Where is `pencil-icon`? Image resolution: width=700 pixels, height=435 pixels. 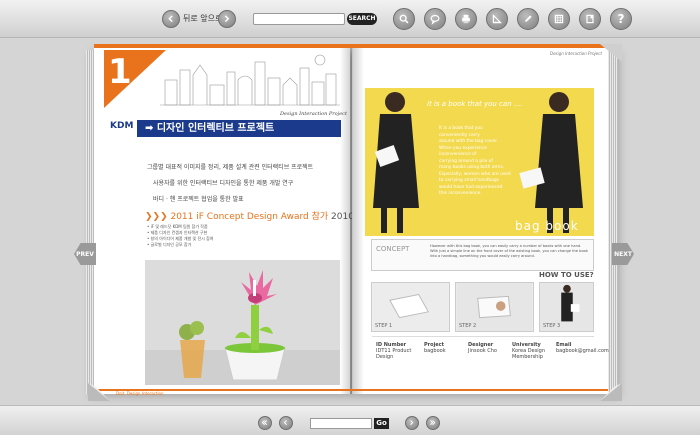
pencil-icon is located at coordinates (528, 18).